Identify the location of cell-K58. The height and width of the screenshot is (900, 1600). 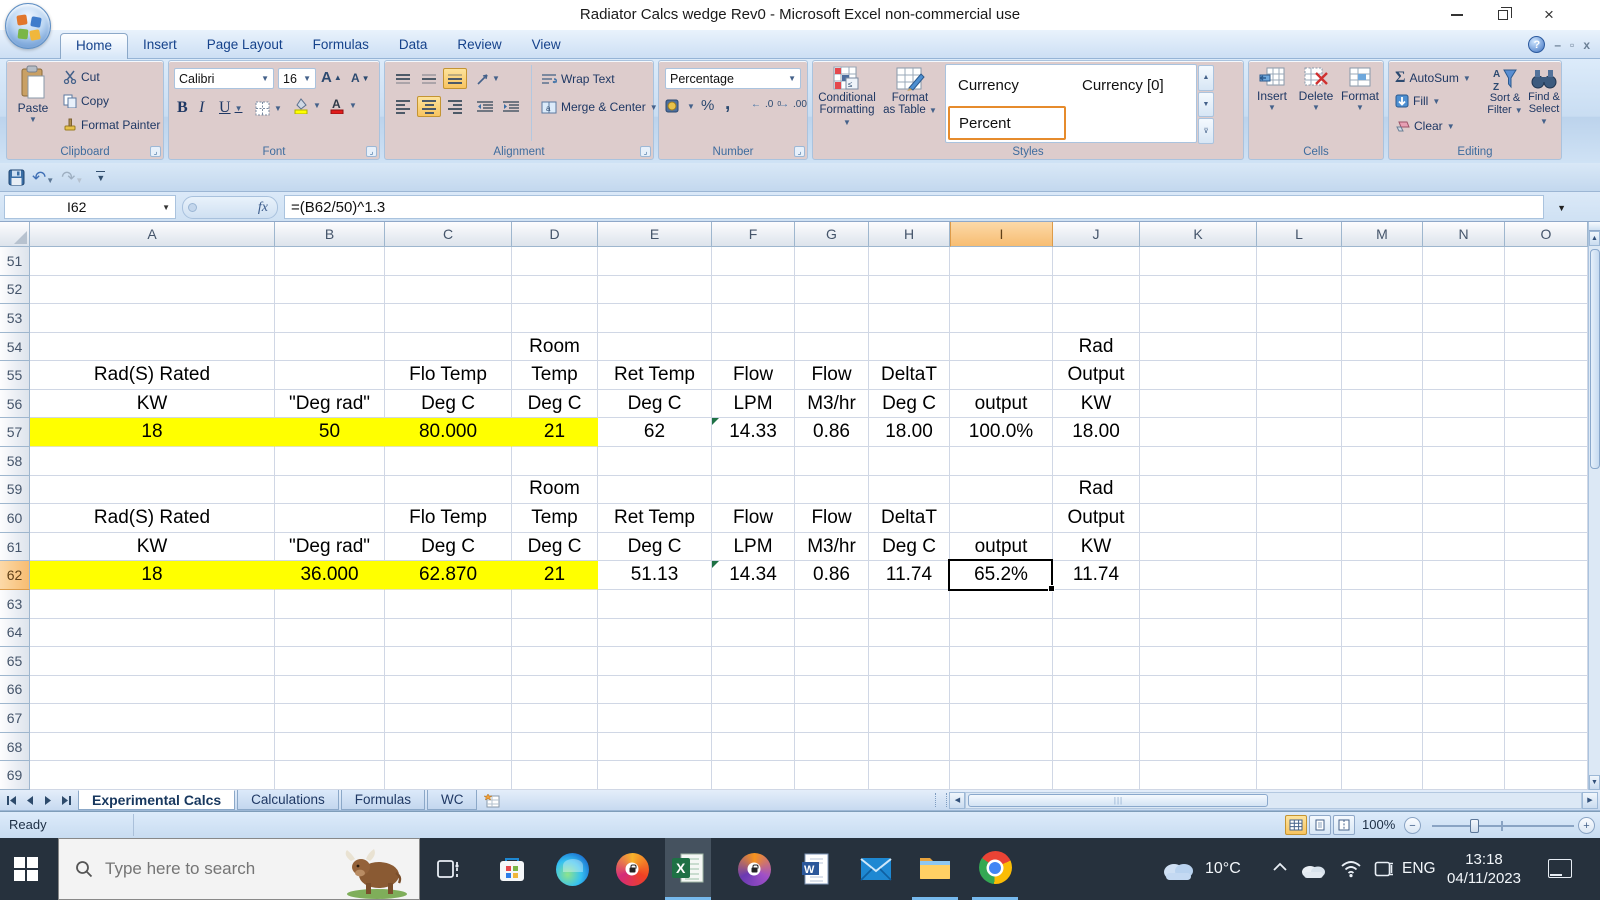
(1198, 461).